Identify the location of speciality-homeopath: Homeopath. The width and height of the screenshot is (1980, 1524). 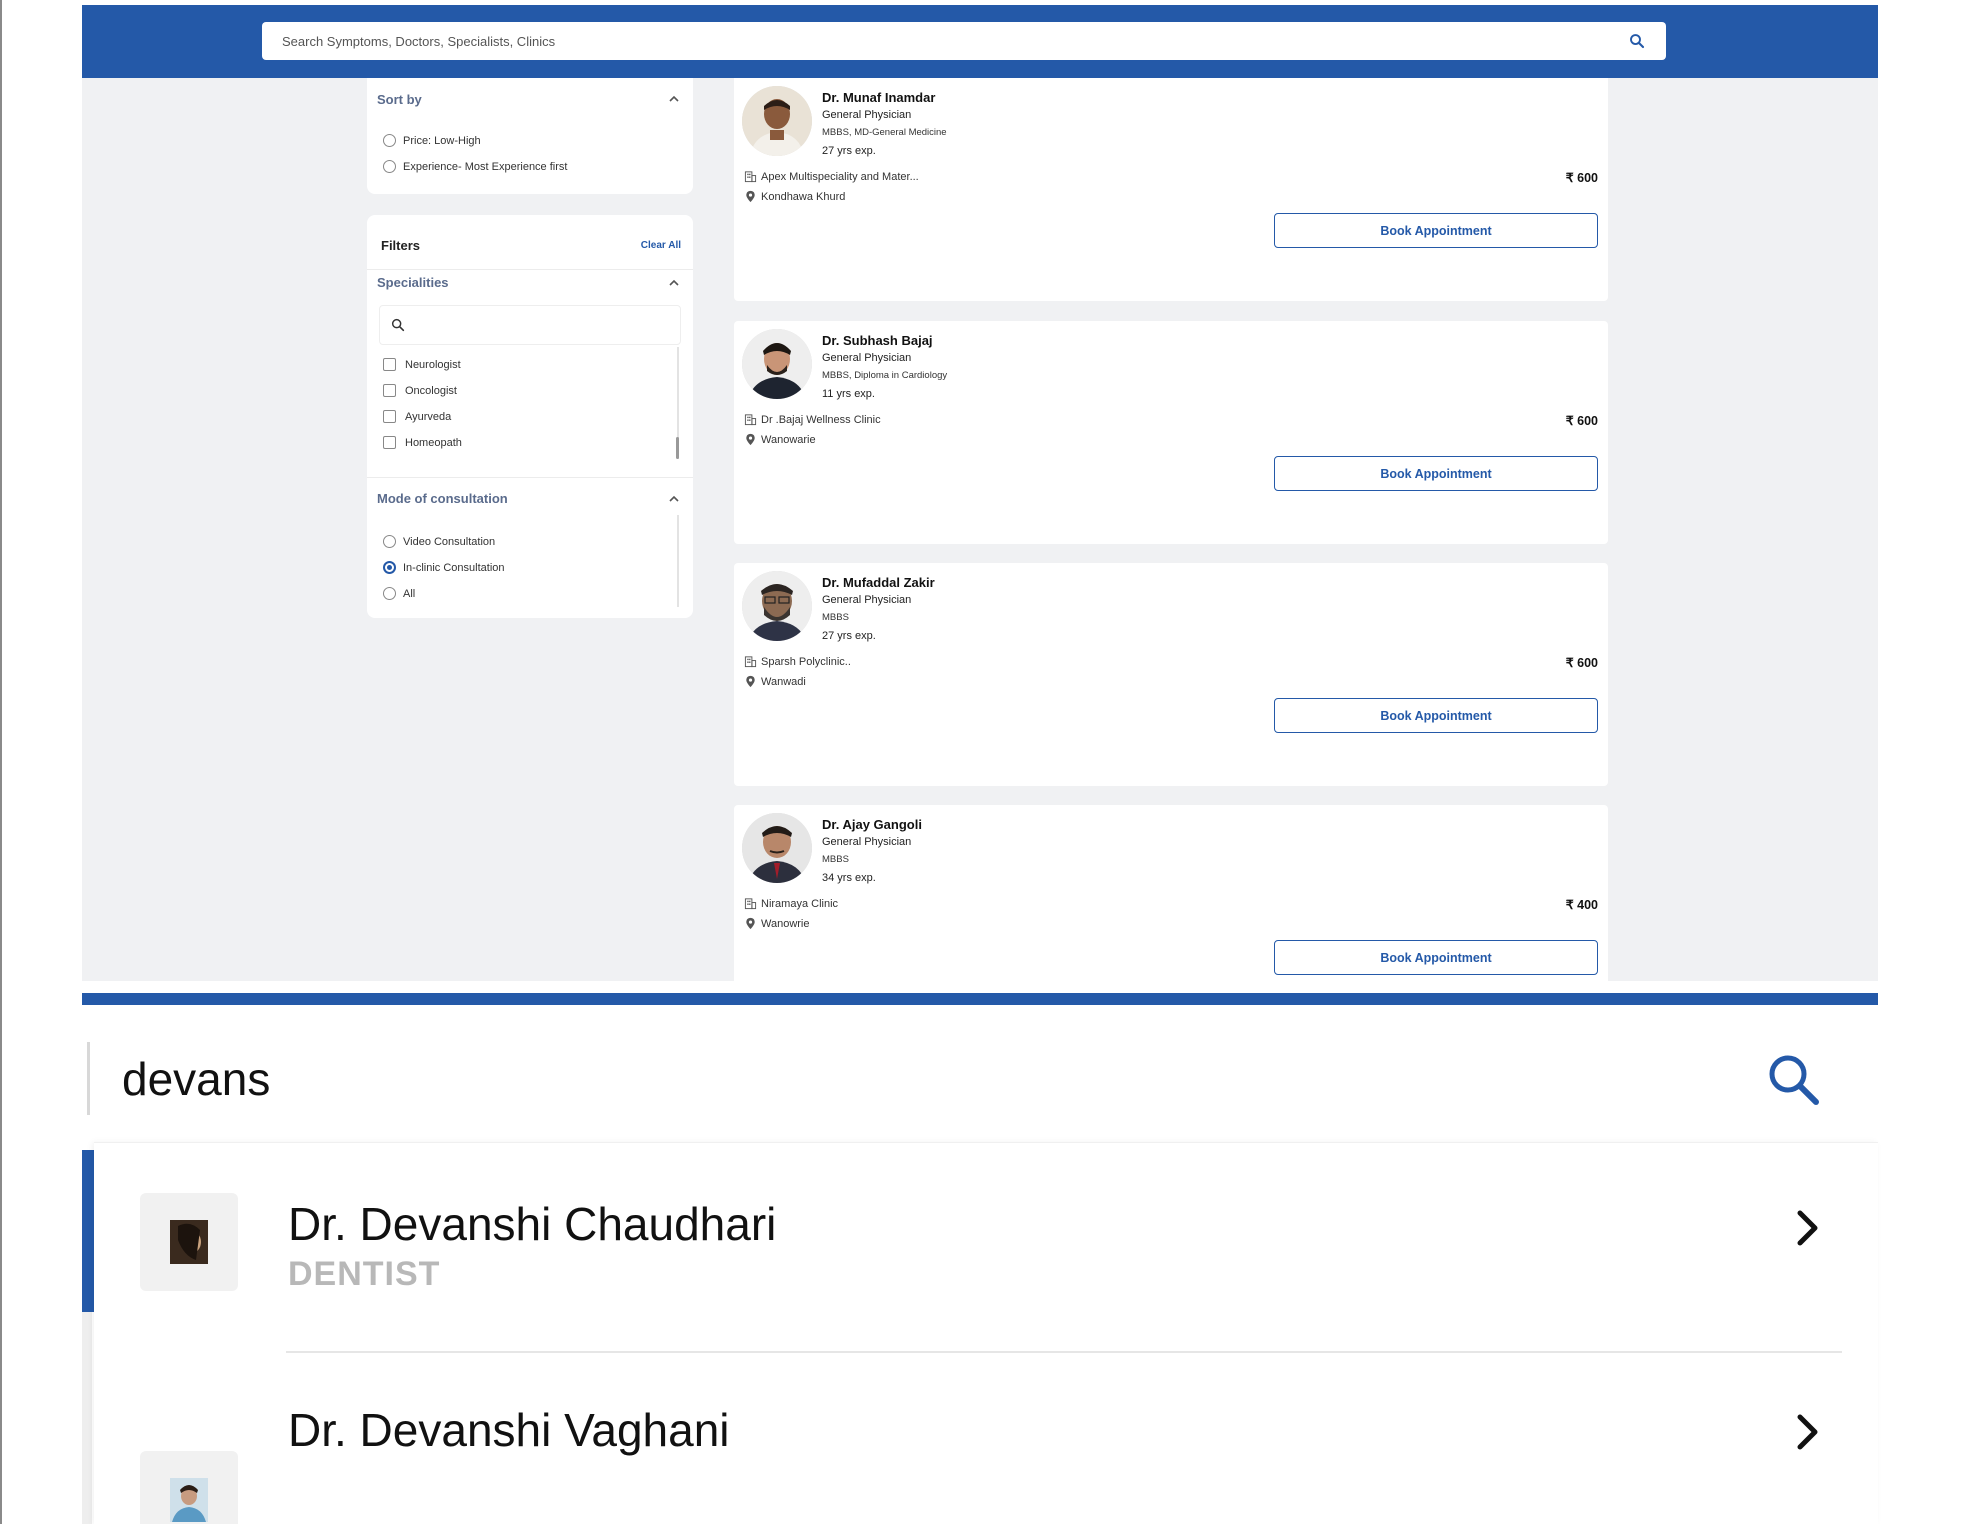
(422, 442).